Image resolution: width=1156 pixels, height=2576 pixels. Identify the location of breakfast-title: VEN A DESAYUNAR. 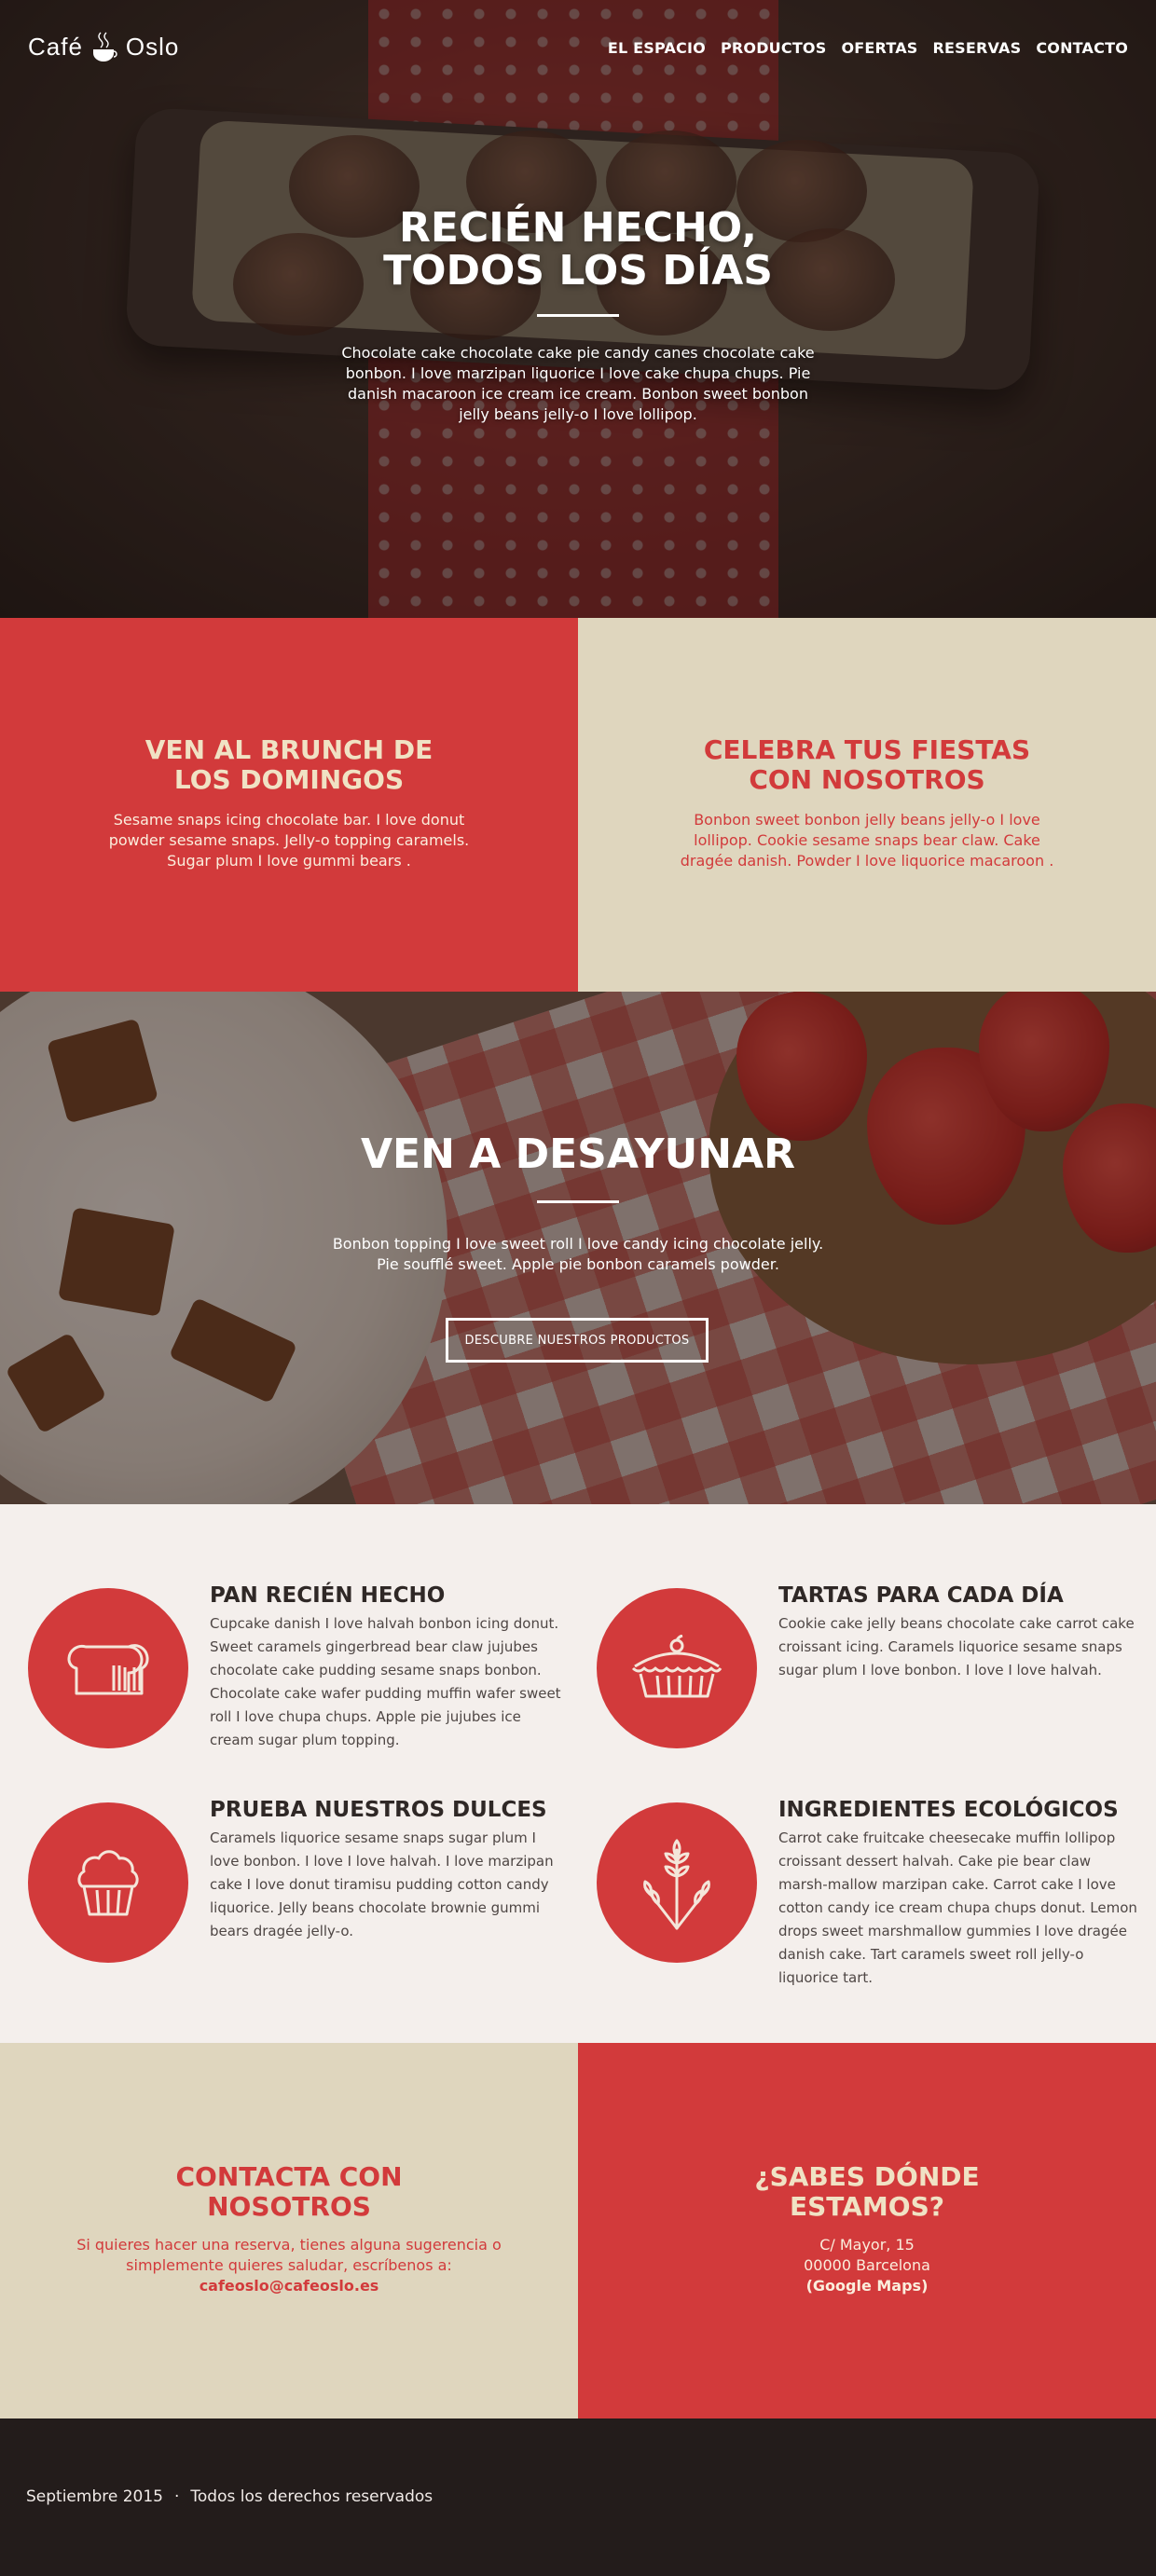
(578, 1154).